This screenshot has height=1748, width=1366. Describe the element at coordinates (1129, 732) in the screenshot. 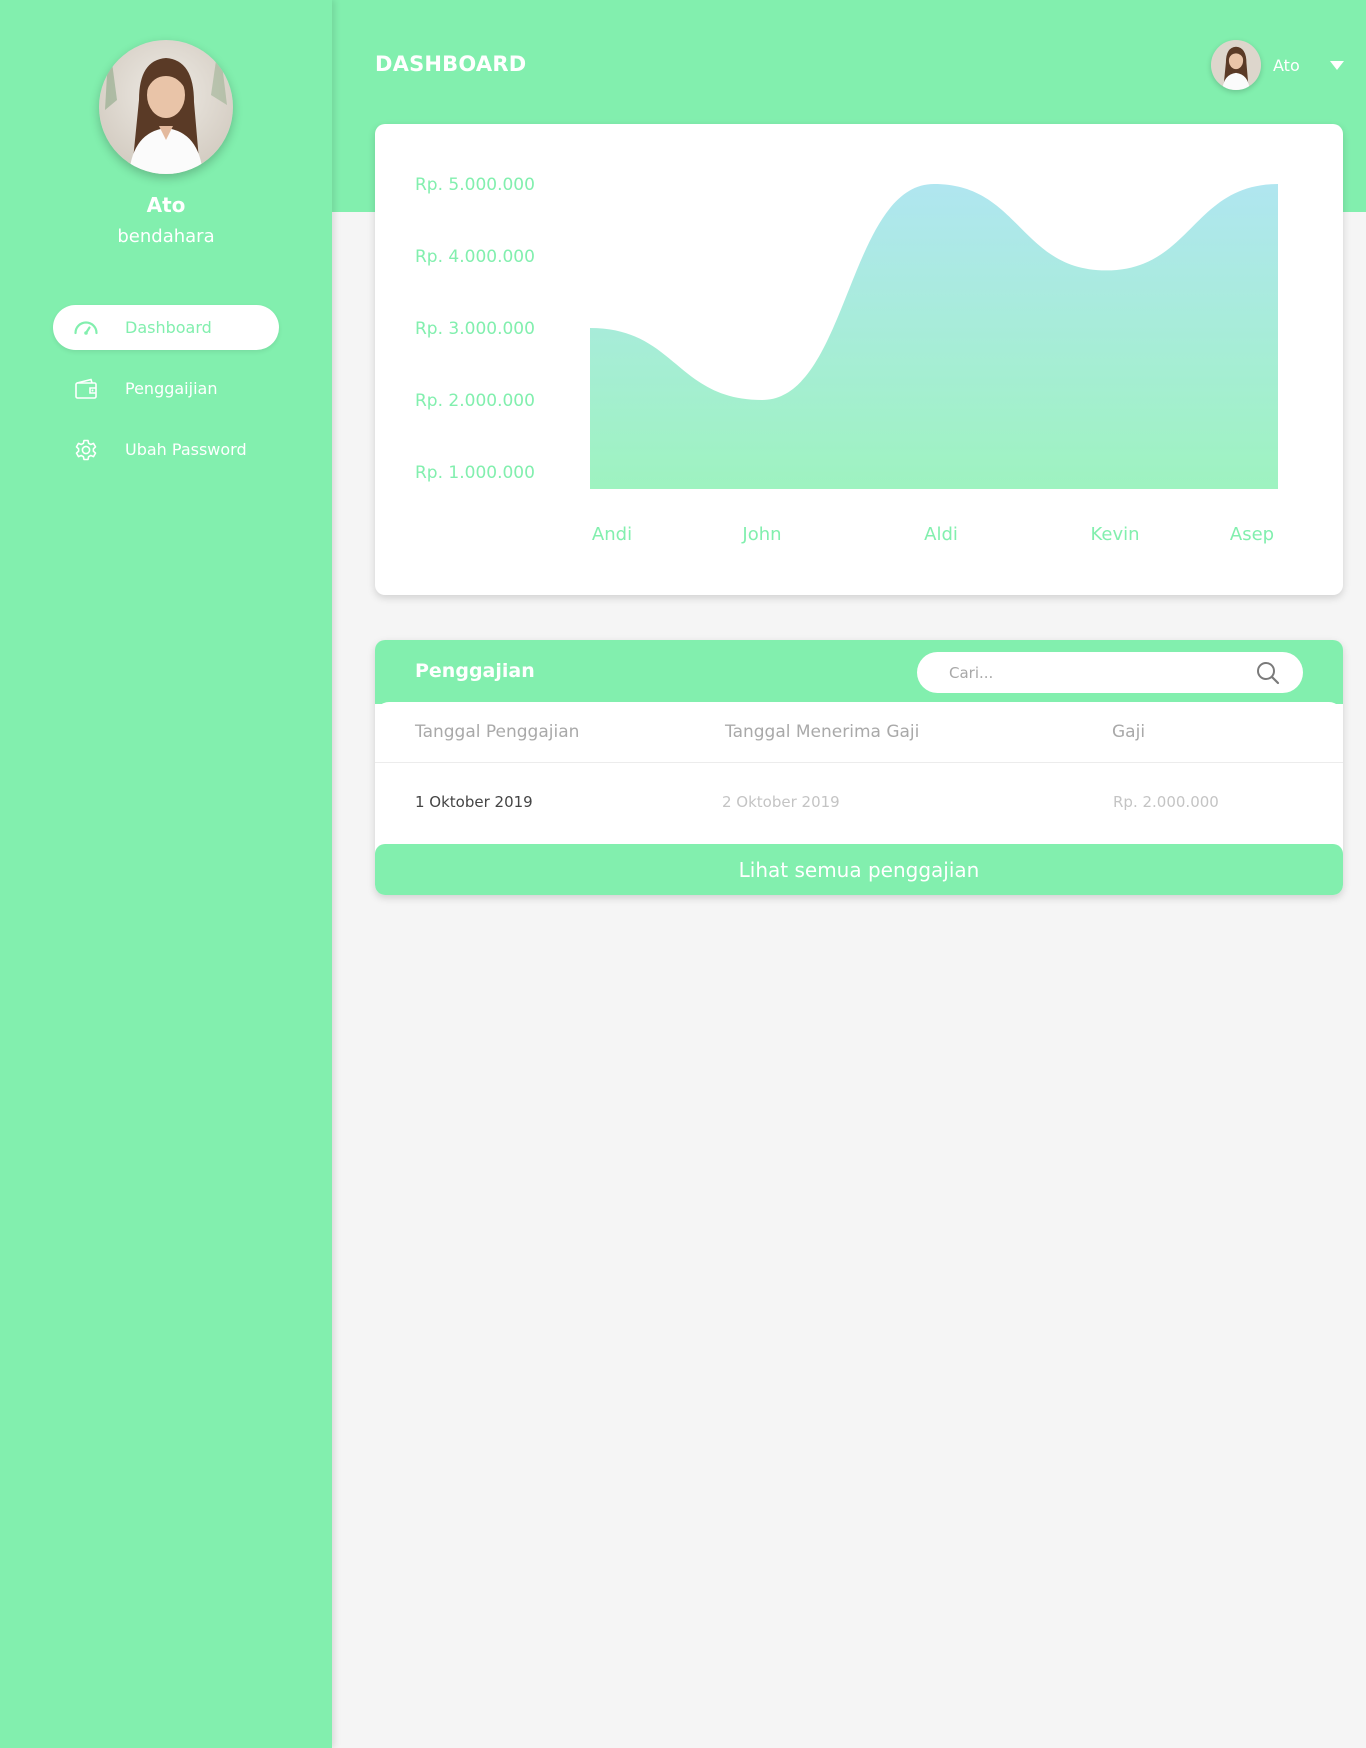

I see `column-header-gaji: Gaji` at that location.